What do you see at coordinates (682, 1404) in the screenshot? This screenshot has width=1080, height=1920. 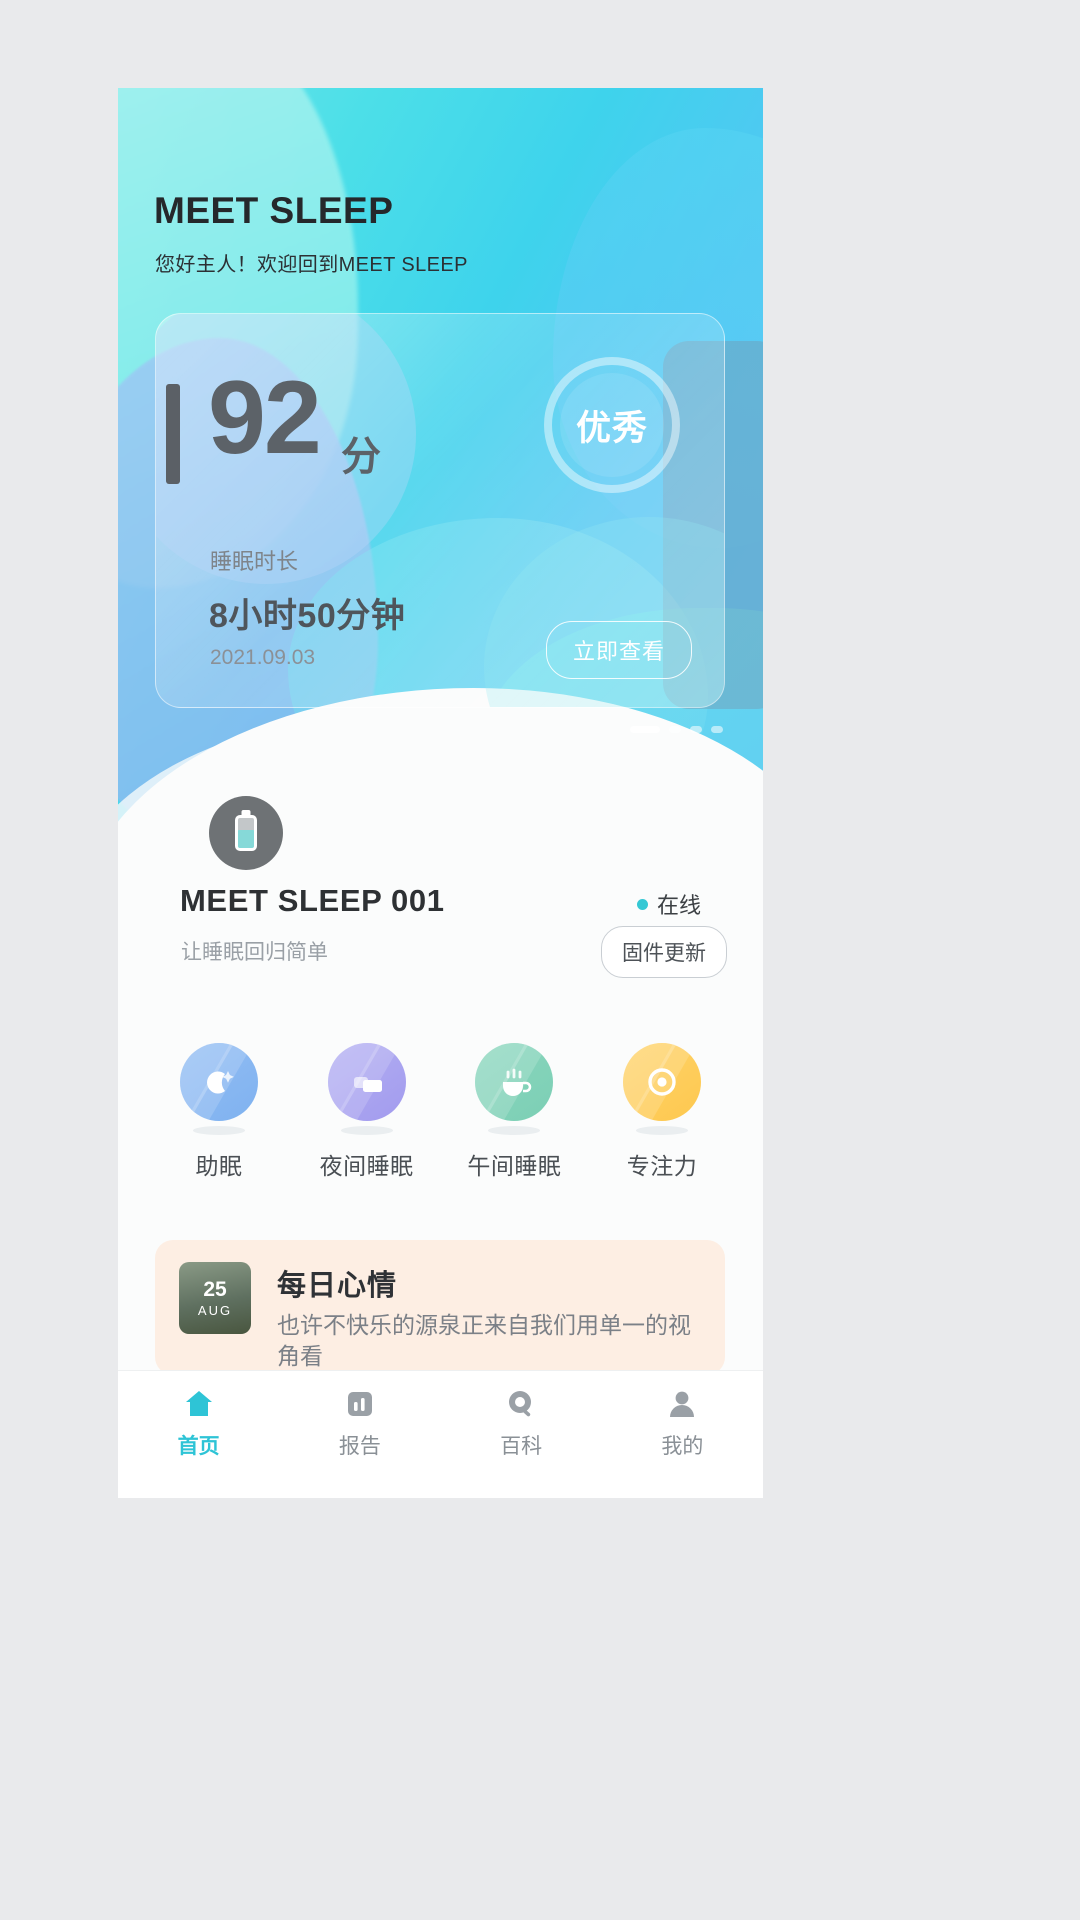 I see `user-icon` at bounding box center [682, 1404].